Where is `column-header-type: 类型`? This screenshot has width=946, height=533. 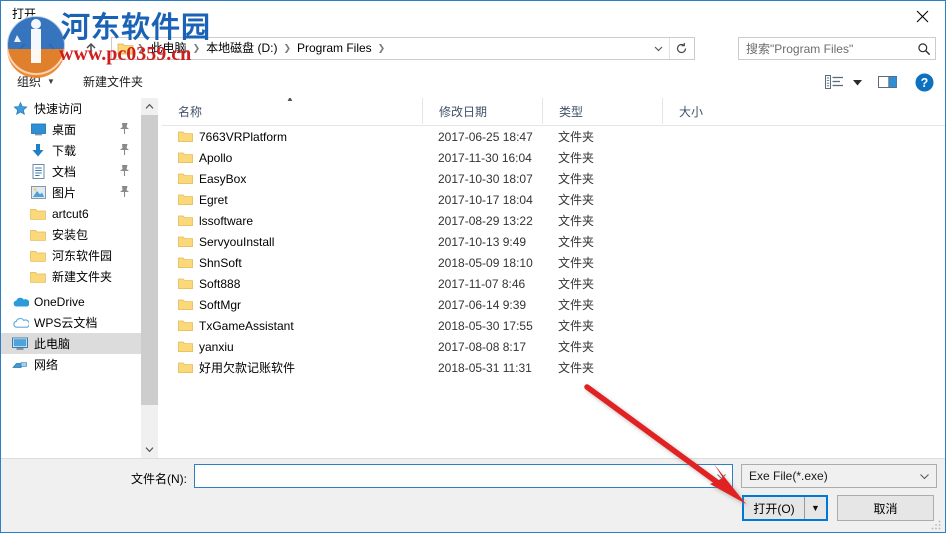
column-header-type: 类型 is located at coordinates (602, 111).